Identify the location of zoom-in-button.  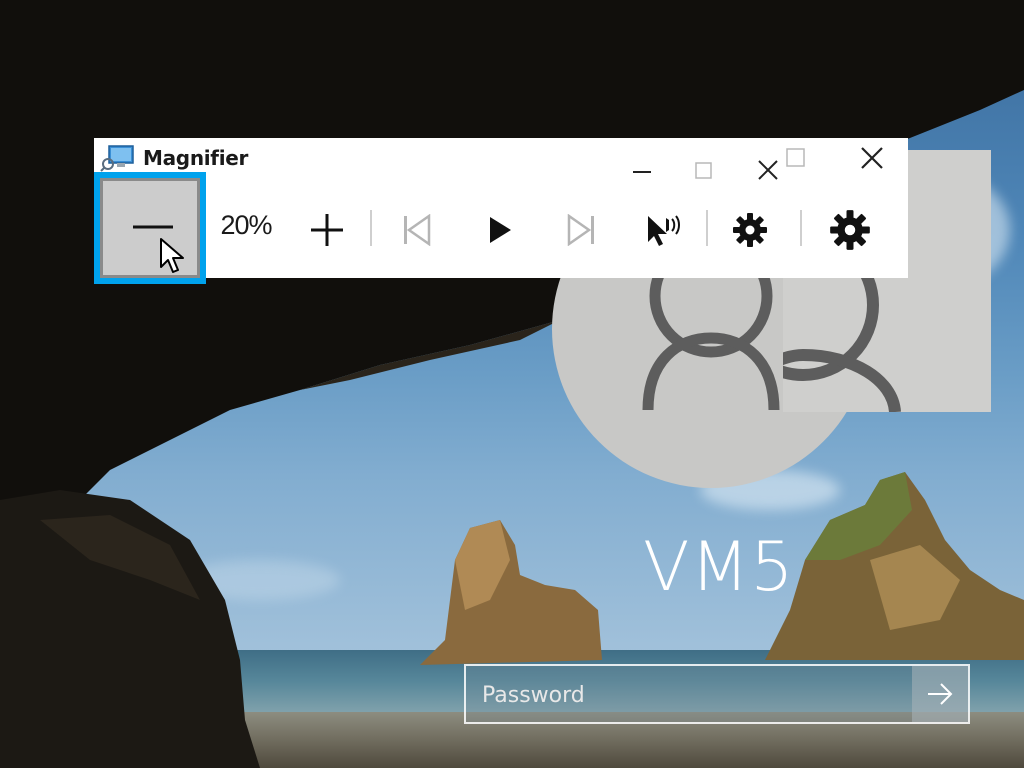
(327, 230).